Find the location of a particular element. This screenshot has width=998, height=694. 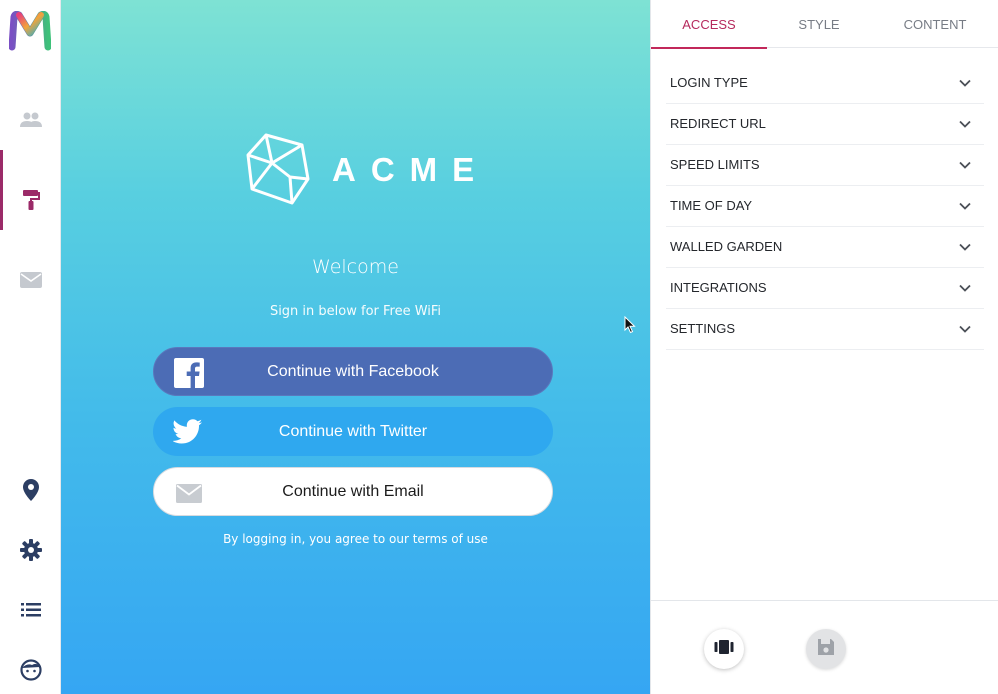

continue-with-email-button: Continue with Email is located at coordinates (353, 491).